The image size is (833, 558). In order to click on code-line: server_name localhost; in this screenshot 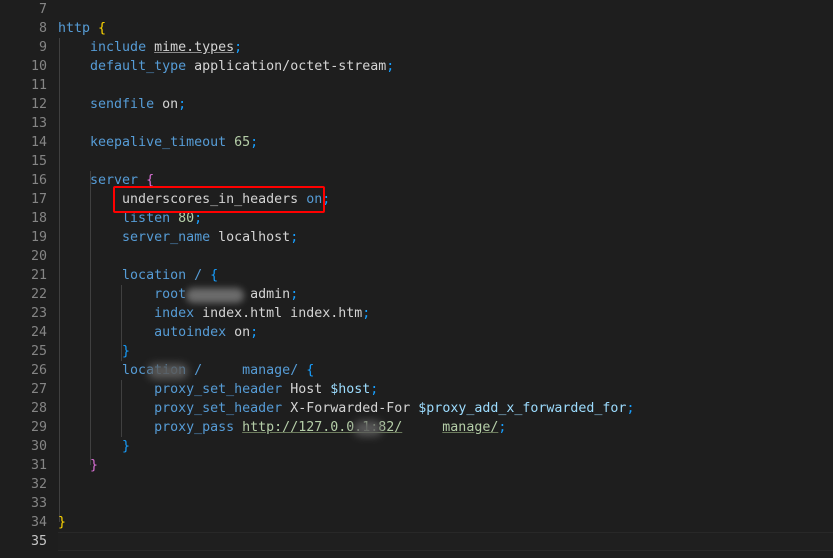, I will do `click(445, 237)`.